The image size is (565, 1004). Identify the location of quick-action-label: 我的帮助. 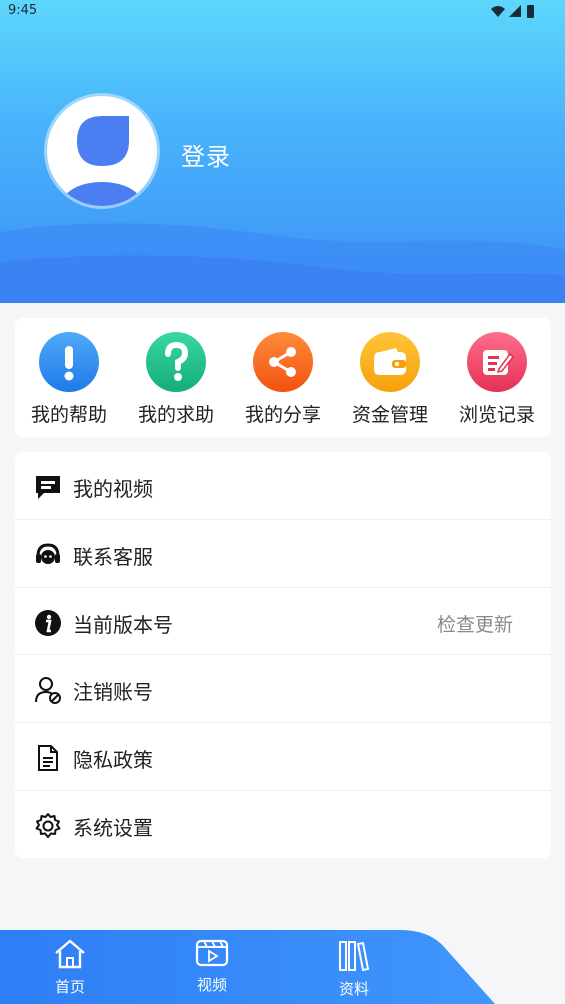
(68, 415).